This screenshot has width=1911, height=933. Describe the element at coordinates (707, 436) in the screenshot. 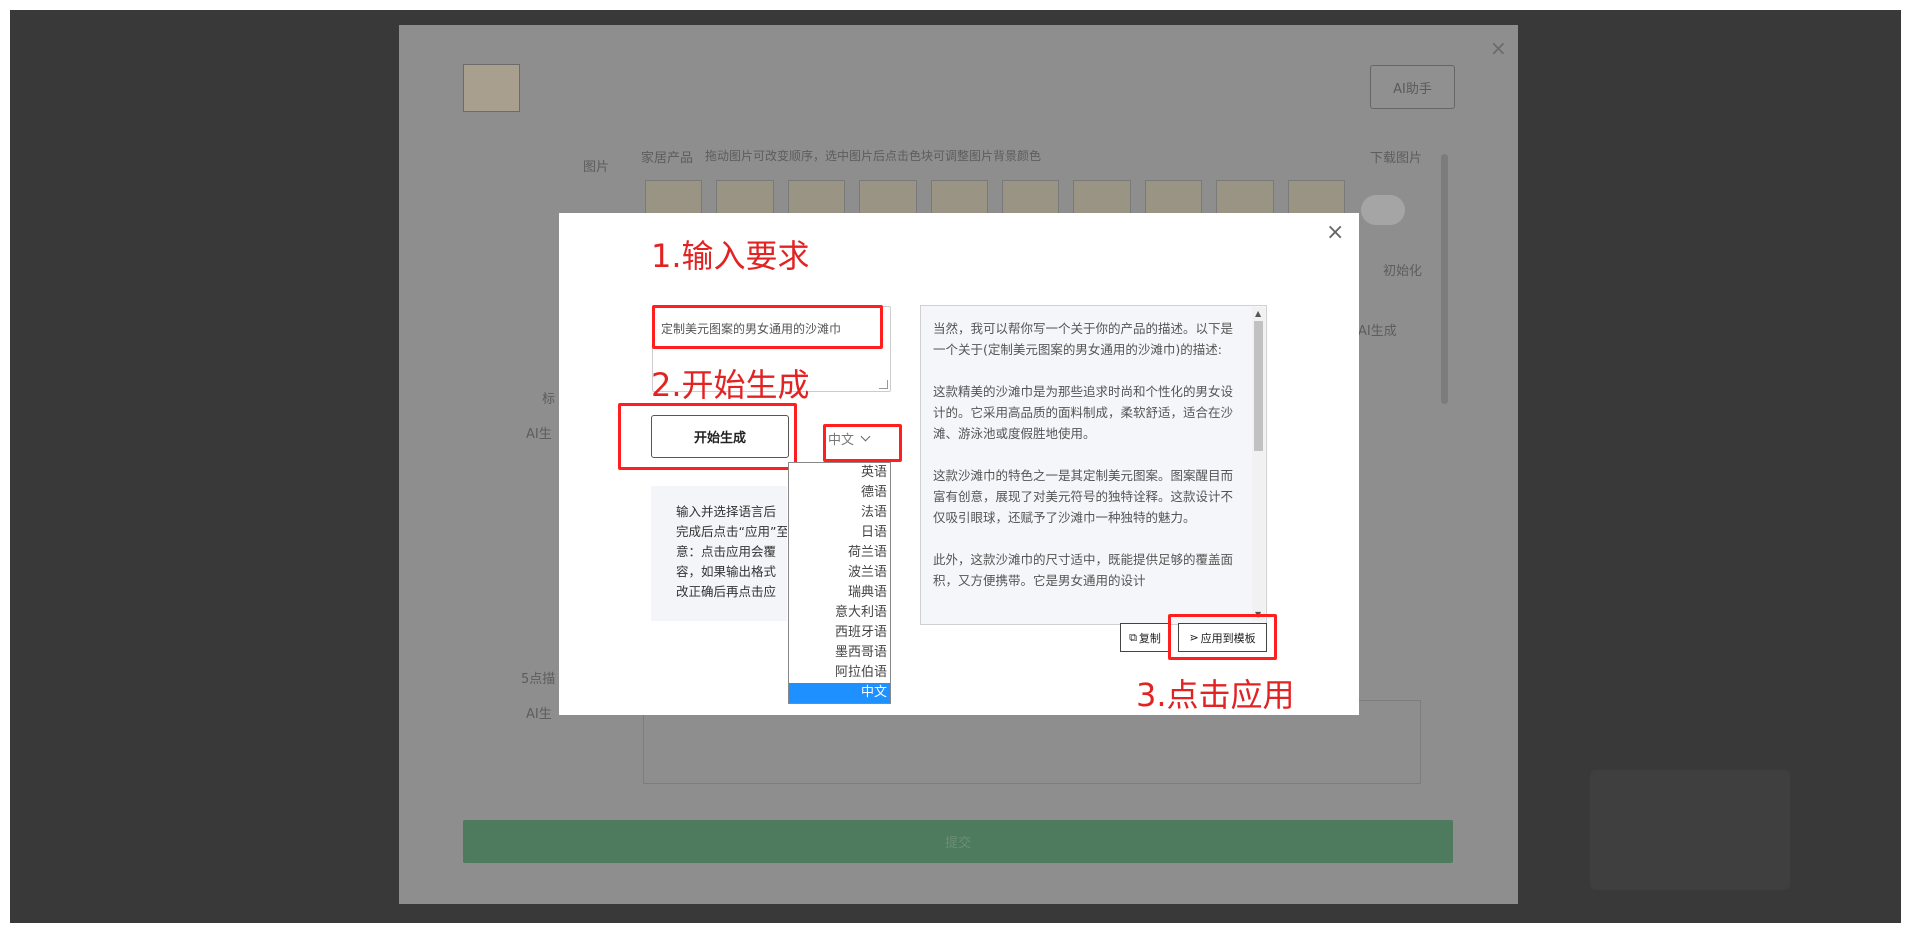

I see `step2-highlight-box` at that location.